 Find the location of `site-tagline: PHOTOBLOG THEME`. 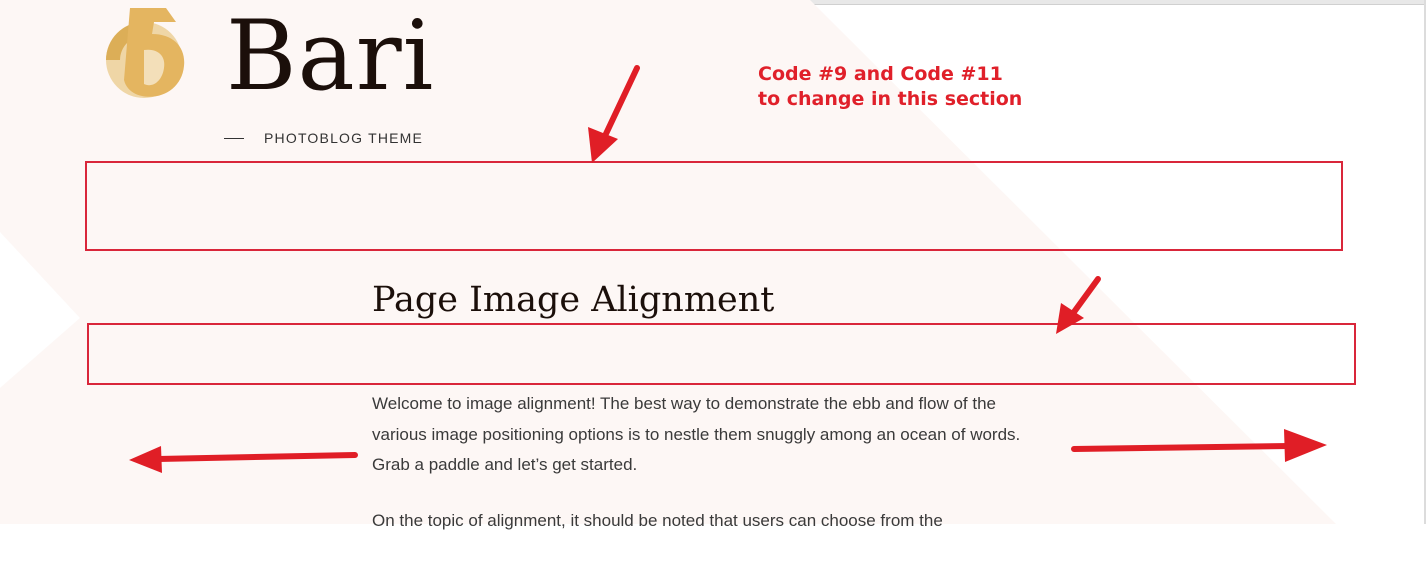

site-tagline: PHOTOBLOG THEME is located at coordinates (344, 138).